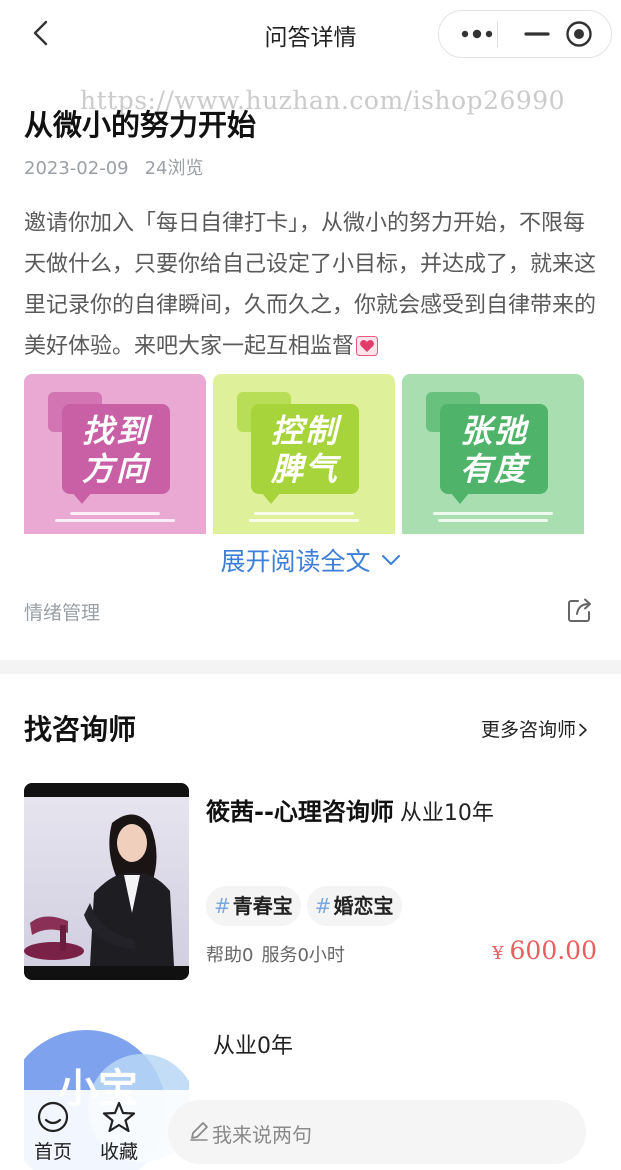  I want to click on favorite-tab: 收藏, so click(119, 1132).